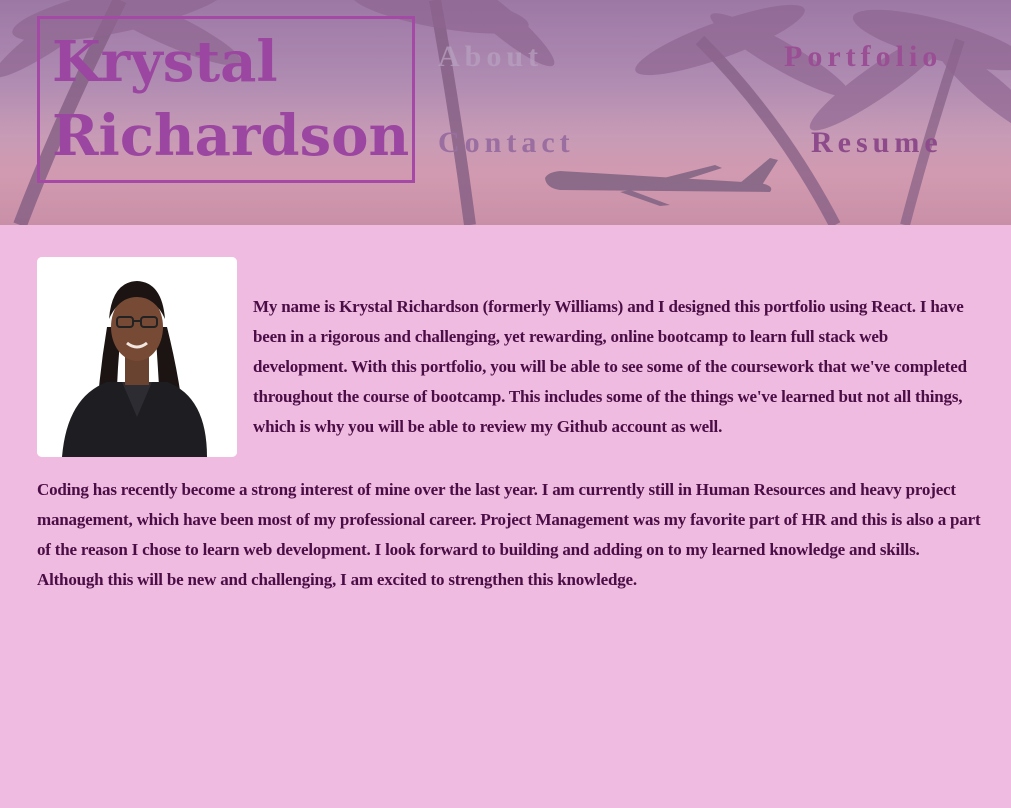 The image size is (1011, 808). What do you see at coordinates (231, 99) in the screenshot?
I see `site-title: Krystal Richardson` at bounding box center [231, 99].